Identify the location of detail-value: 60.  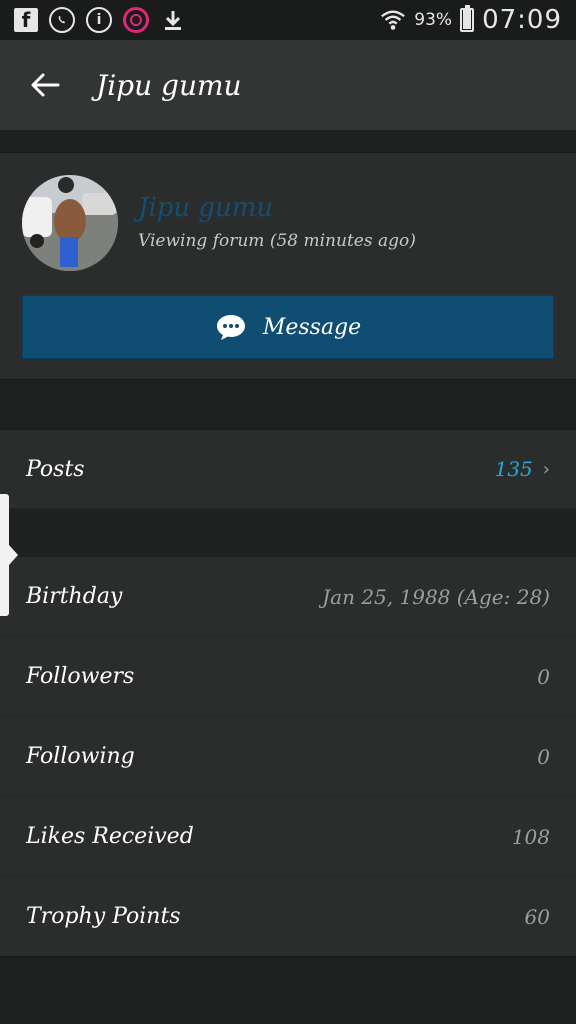
(537, 916).